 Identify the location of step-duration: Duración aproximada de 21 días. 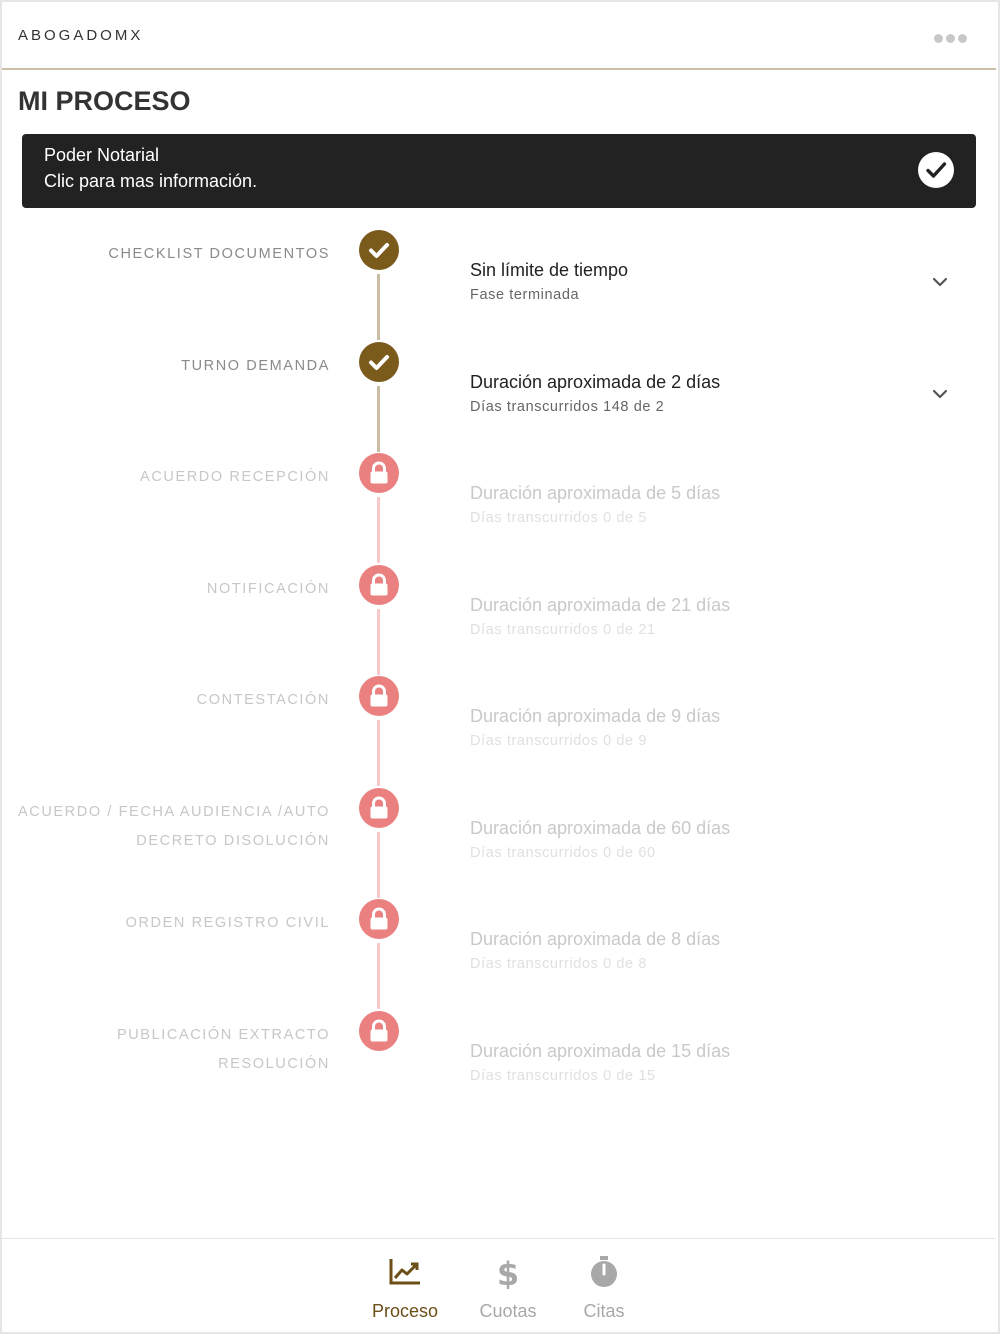
(600, 604).